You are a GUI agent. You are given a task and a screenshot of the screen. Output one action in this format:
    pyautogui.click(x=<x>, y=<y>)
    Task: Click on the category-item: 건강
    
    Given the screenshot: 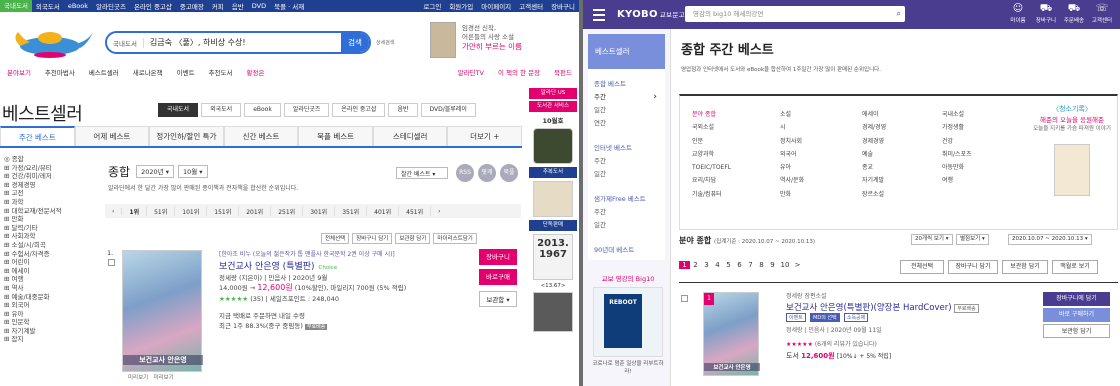 What is the action you would take?
    pyautogui.click(x=957, y=141)
    